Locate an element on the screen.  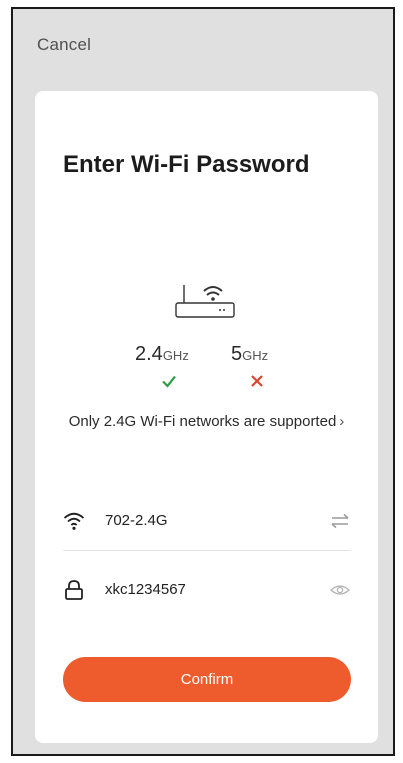
router-icon is located at coordinates (205, 301).